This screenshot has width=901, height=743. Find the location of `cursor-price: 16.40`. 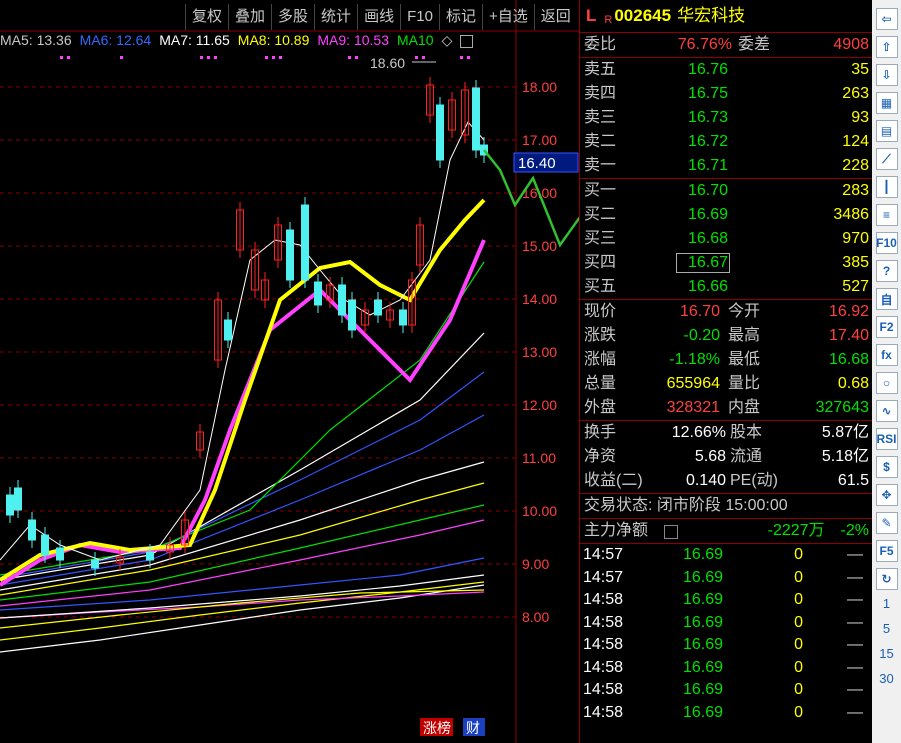

cursor-price: 16.40 is located at coordinates (537, 163).